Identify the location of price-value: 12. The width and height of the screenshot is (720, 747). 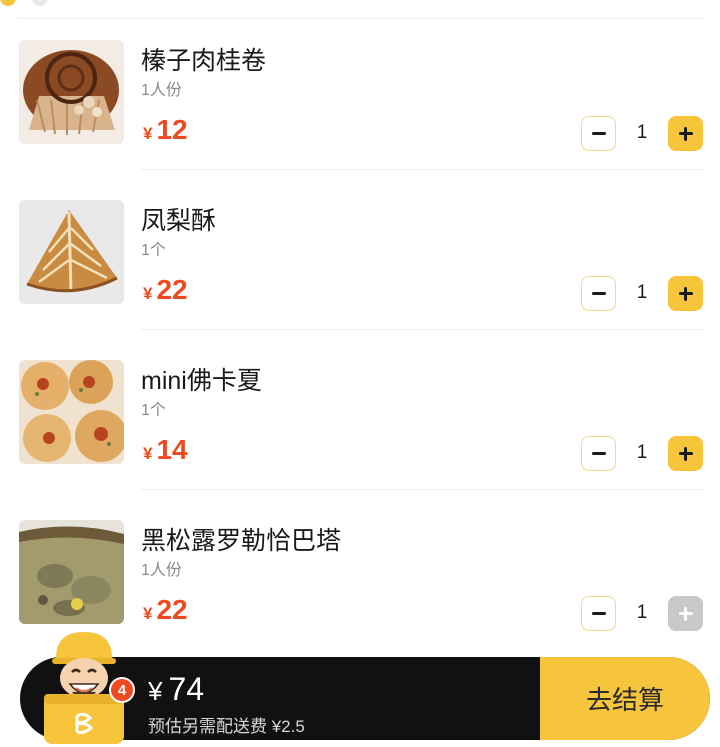
(172, 129).